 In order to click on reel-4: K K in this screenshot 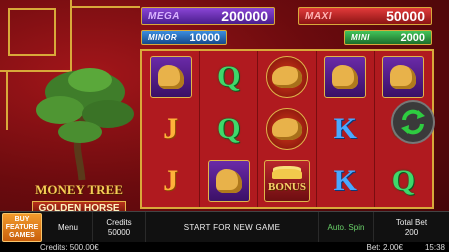, I will do `click(346, 129)`.